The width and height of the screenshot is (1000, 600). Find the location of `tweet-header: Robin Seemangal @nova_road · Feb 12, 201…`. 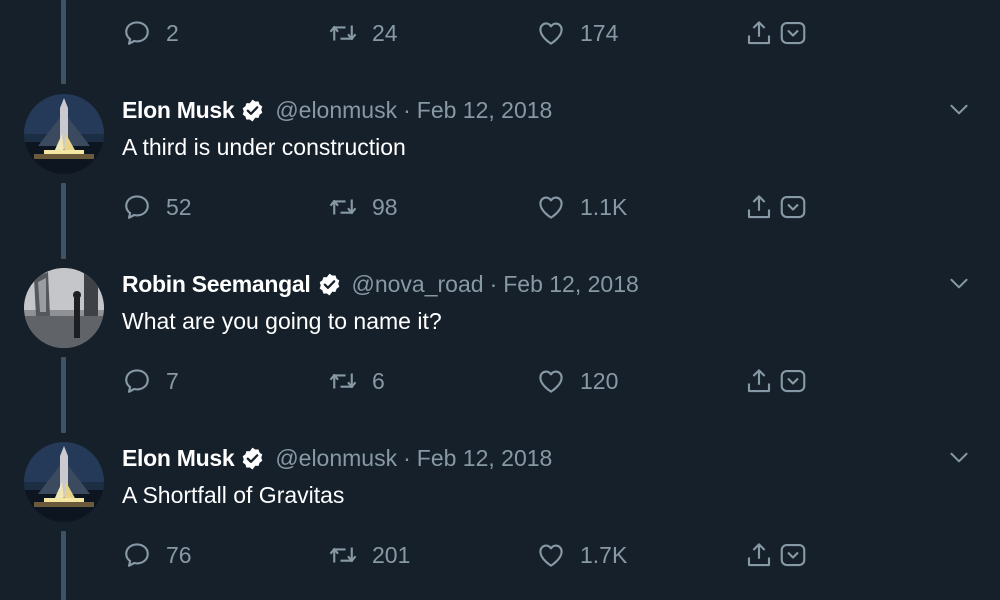

tweet-header: Robin Seemangal @nova_road · Feb 12, 201… is located at coordinates (380, 284).